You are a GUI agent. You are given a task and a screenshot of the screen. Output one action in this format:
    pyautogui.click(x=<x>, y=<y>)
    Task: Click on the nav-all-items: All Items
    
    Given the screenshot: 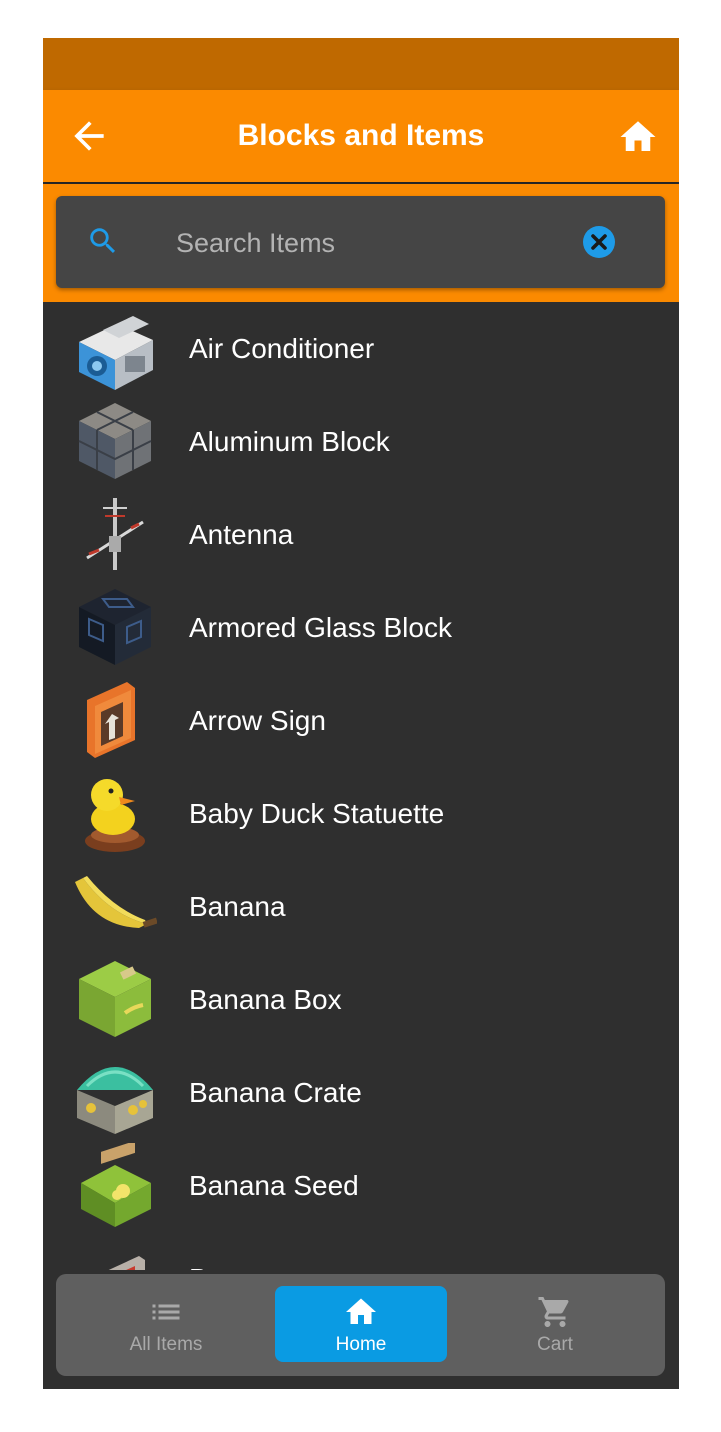 What is the action you would take?
    pyautogui.click(x=166, y=1324)
    